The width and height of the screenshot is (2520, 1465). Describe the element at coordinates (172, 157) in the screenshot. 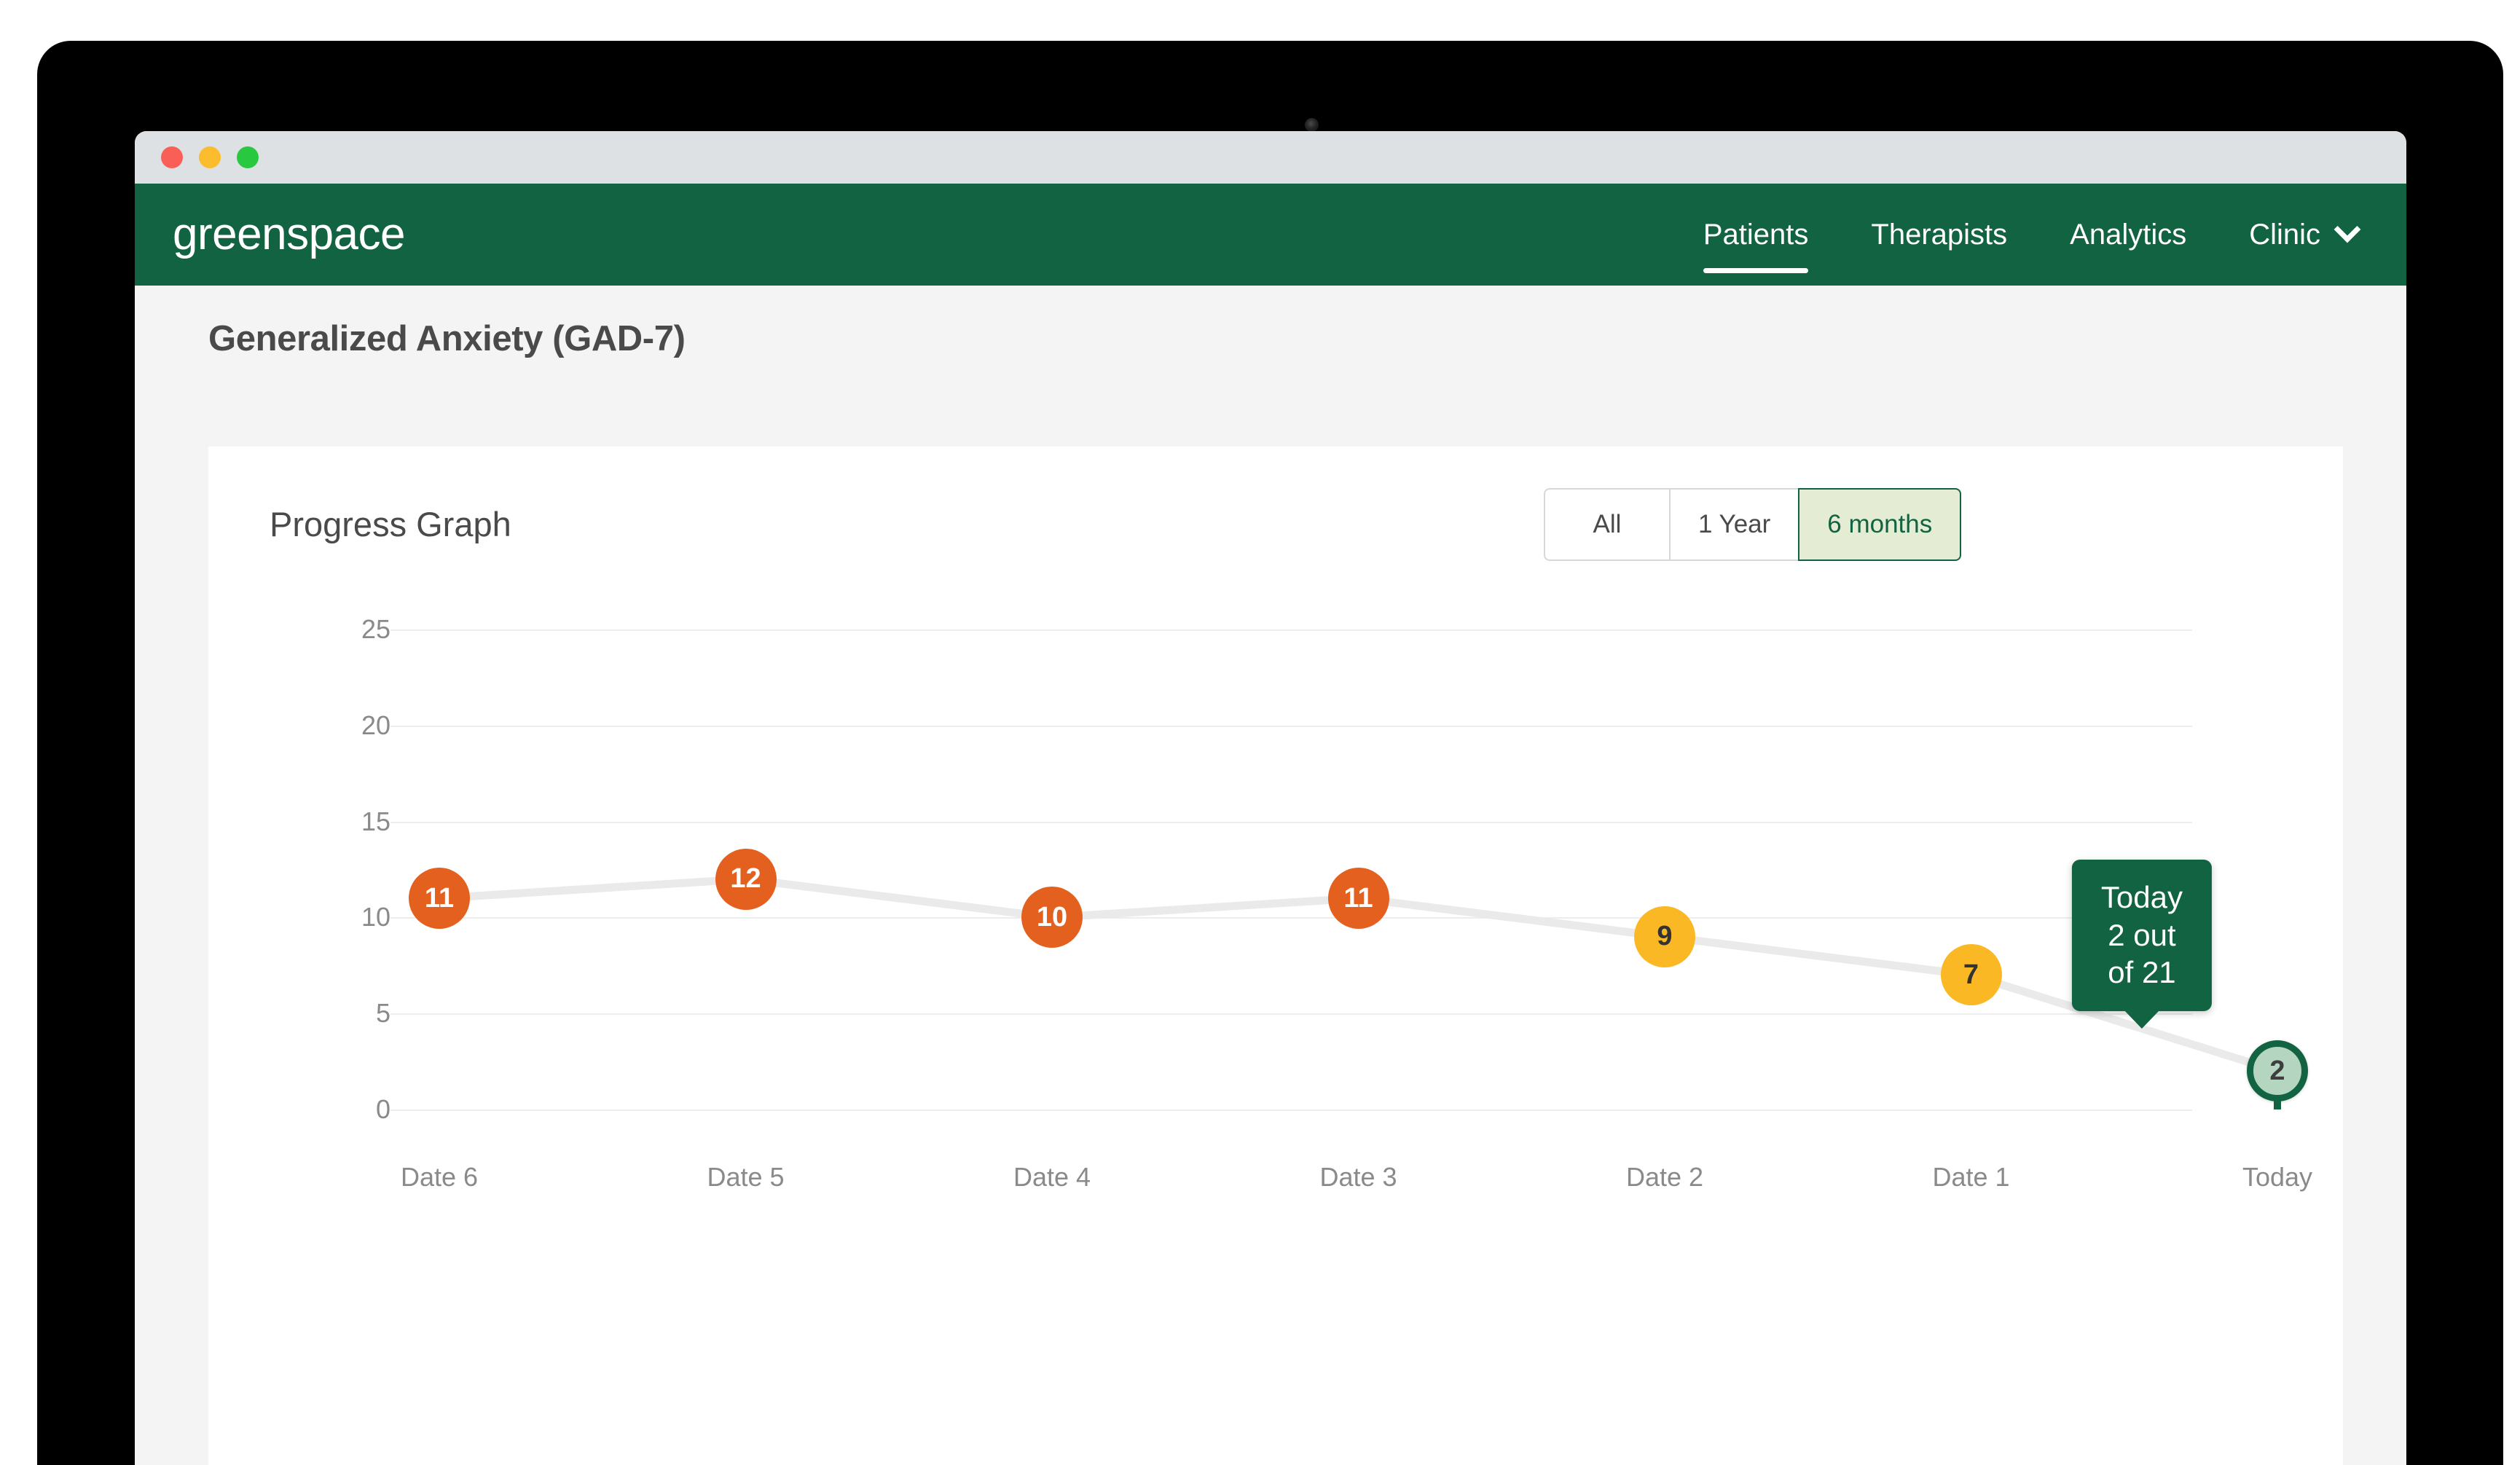

I see `close-window-button` at that location.